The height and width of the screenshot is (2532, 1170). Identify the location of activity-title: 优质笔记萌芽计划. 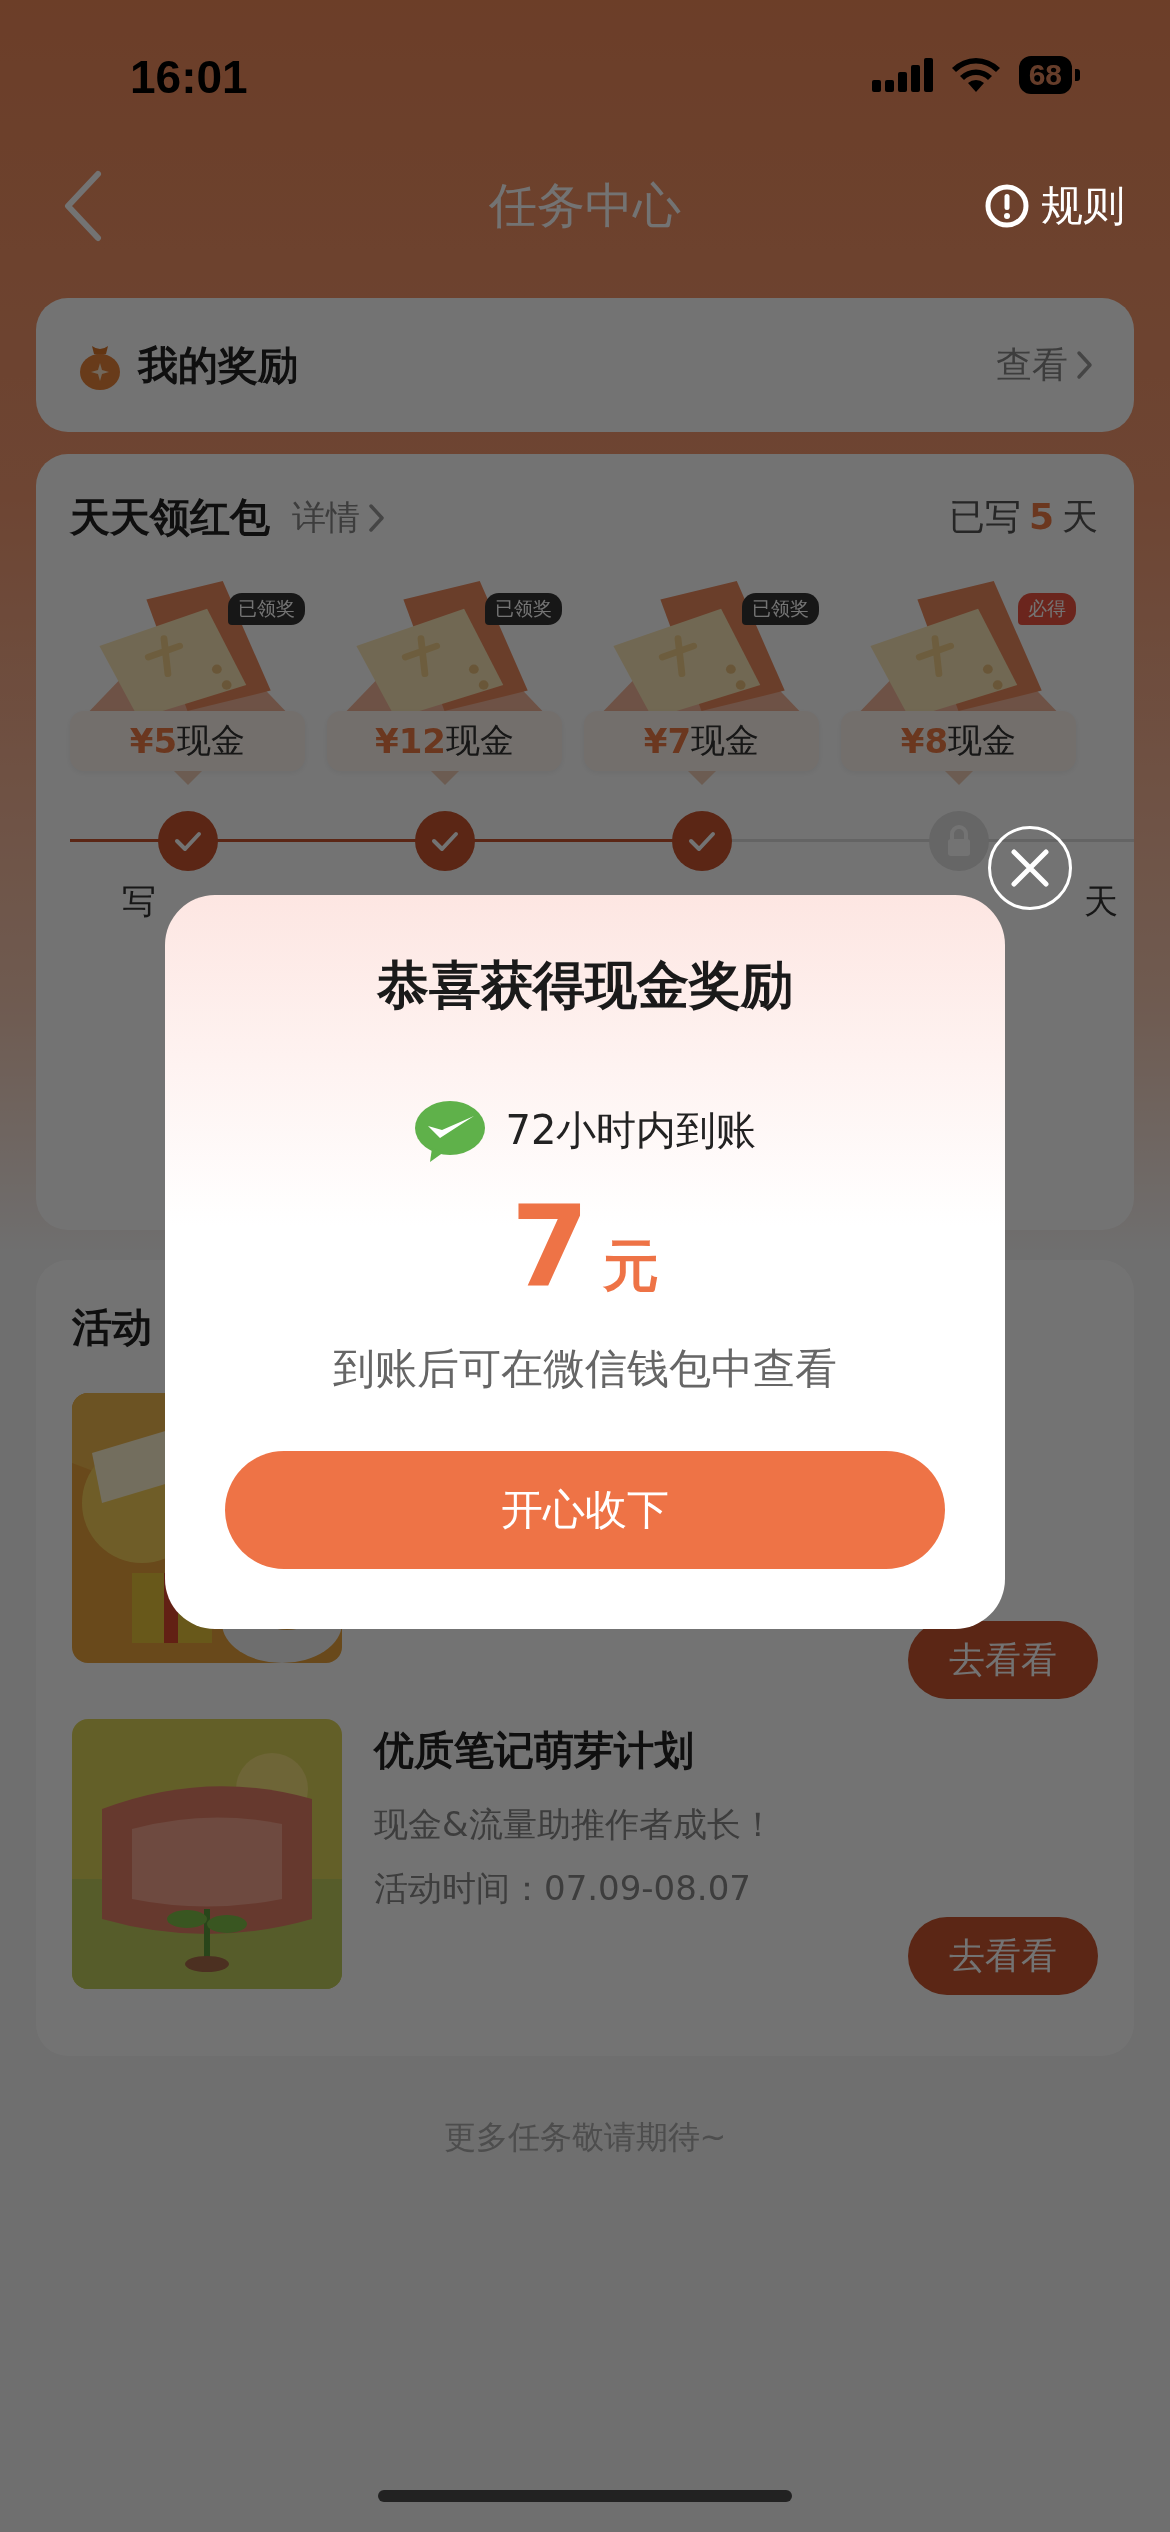
(534, 1750).